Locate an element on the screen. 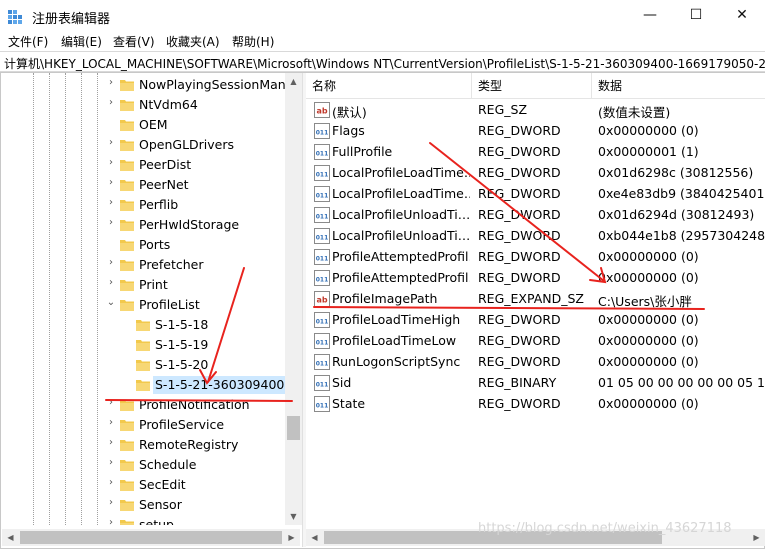  tree-item: S-1-5-21-360309400-1 is located at coordinates (150, 385).